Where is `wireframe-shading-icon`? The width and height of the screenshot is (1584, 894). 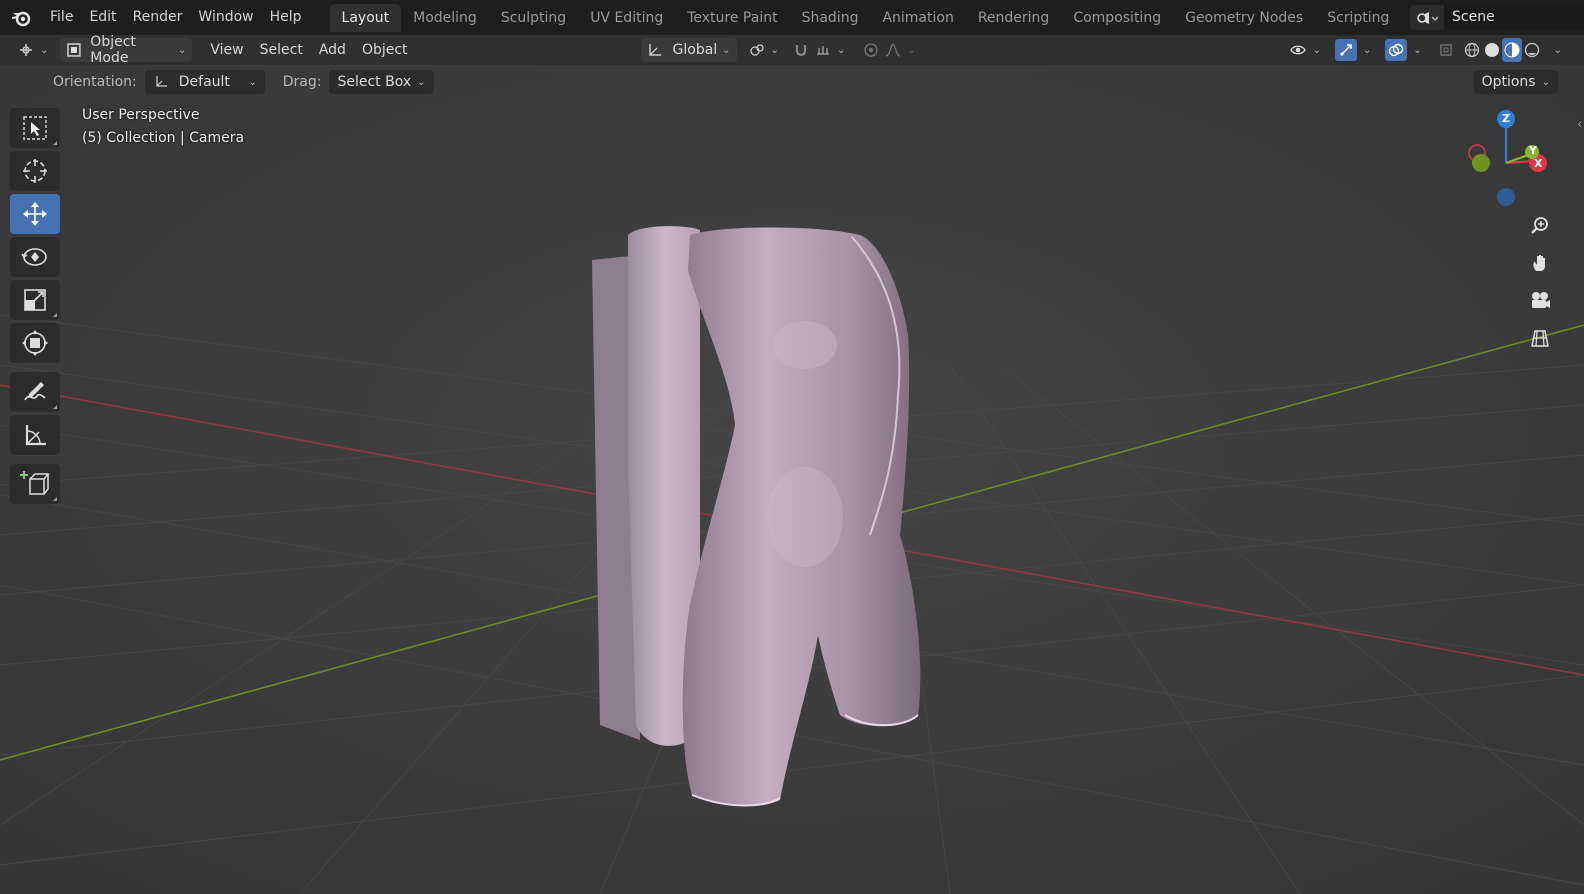
wireframe-shading-icon is located at coordinates (1471, 50).